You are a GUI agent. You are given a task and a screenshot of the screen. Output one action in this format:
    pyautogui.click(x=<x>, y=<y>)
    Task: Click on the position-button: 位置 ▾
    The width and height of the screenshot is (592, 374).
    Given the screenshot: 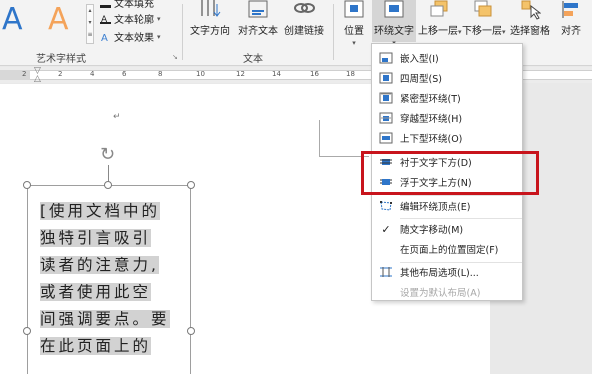 What is the action you would take?
    pyautogui.click(x=354, y=24)
    